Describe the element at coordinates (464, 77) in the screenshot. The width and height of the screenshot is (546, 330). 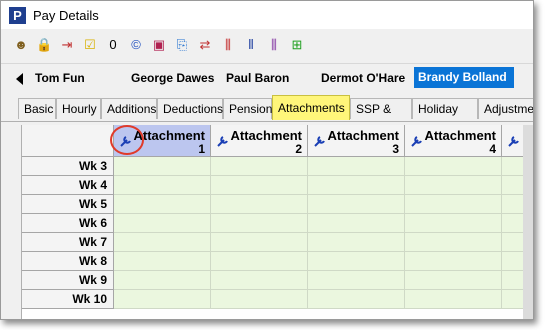
I see `employee-brandy-bolland: Brandy Bolland` at that location.